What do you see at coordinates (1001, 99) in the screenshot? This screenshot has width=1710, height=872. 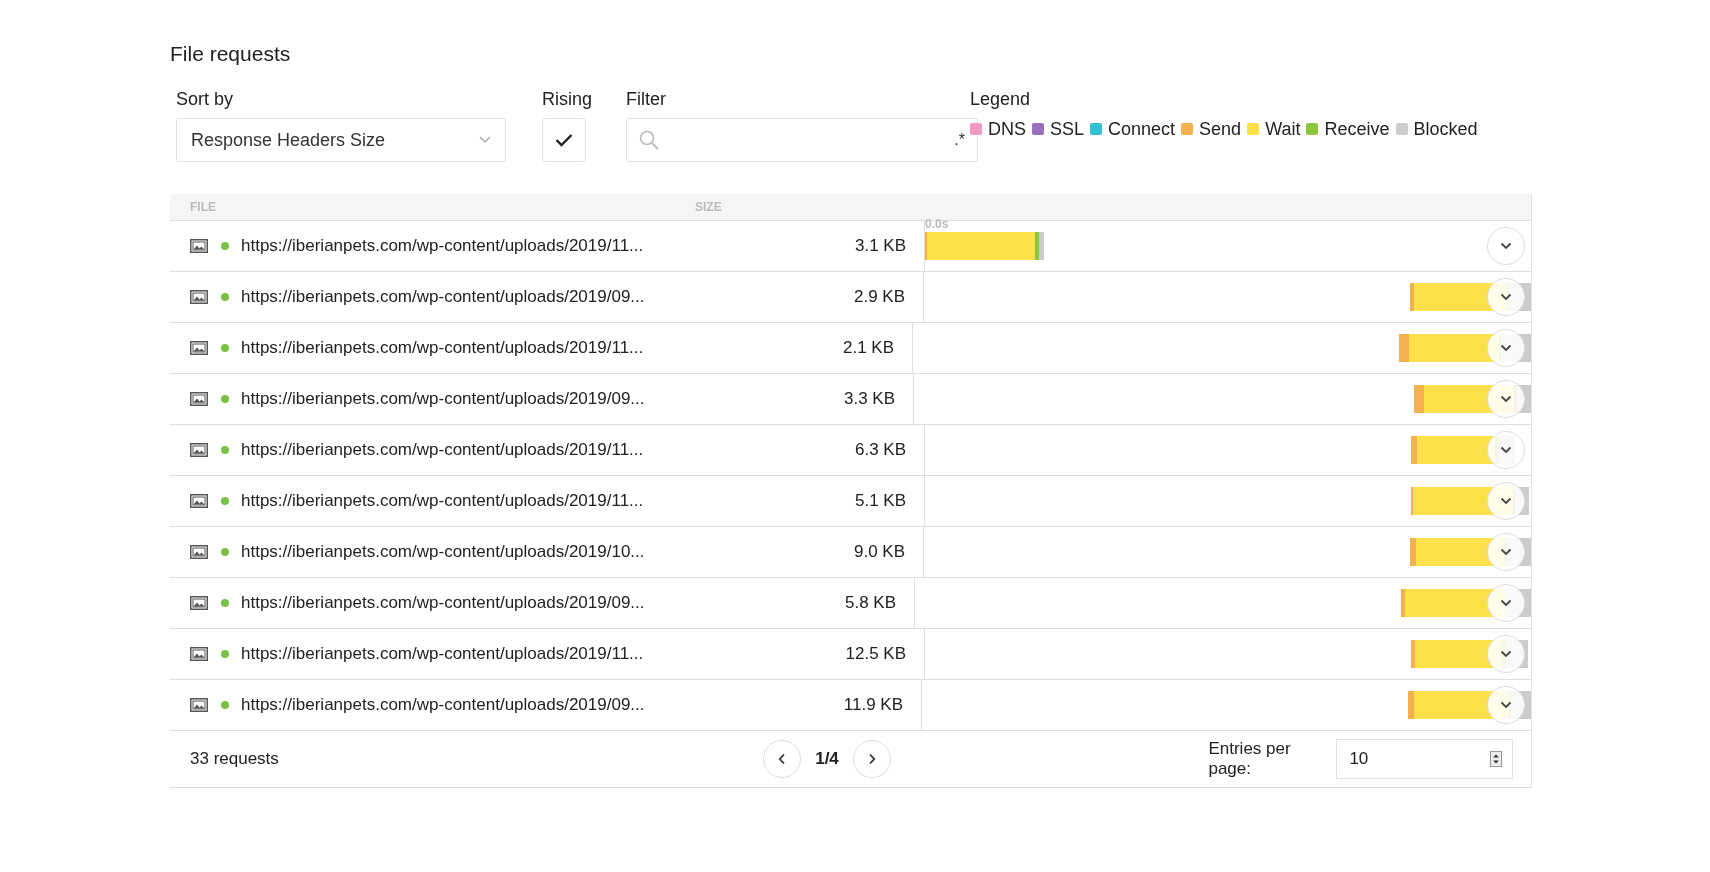 I see `legend-label: Legend` at bounding box center [1001, 99].